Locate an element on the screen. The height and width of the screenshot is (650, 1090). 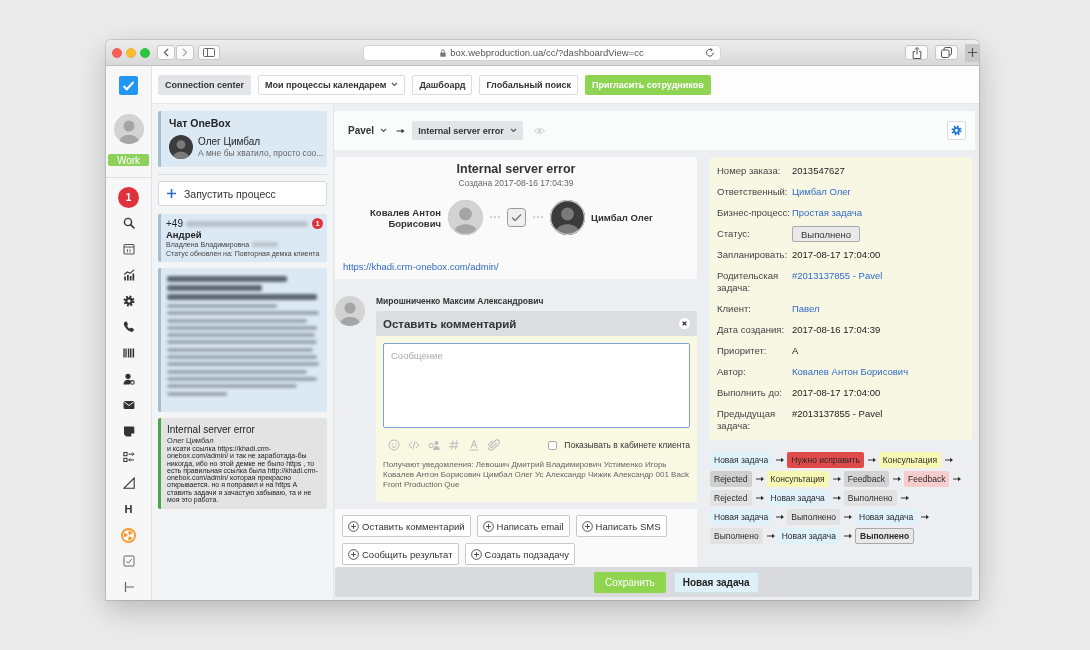
start-process-button: Запустить процесс is located at coordinates (242, 193).